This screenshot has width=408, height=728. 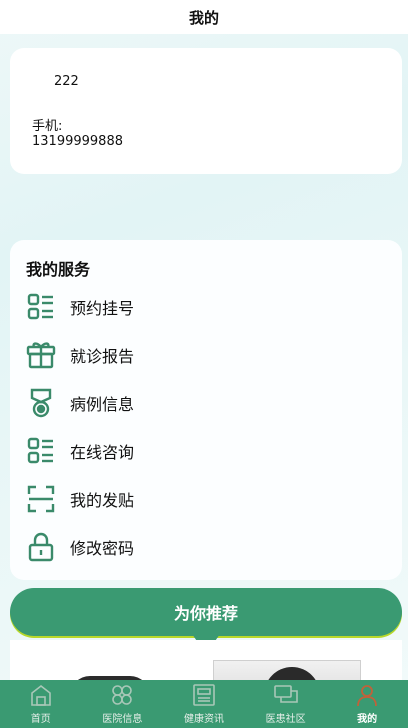 What do you see at coordinates (285, 694) in the screenshot?
I see `chat-icon` at bounding box center [285, 694].